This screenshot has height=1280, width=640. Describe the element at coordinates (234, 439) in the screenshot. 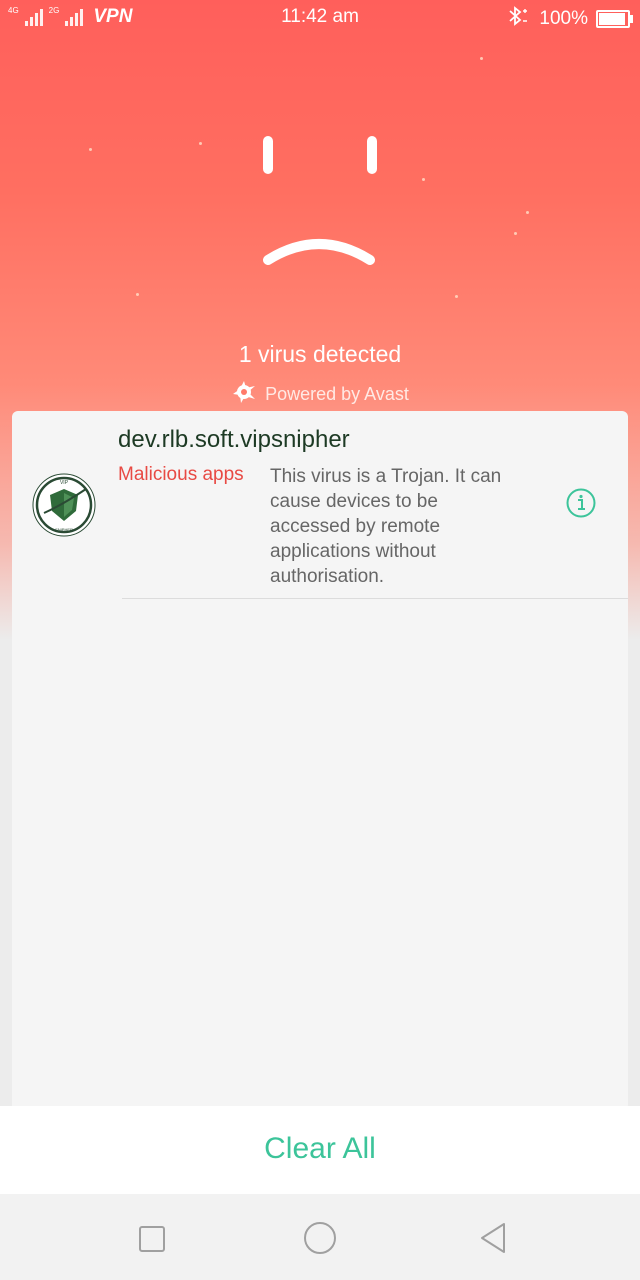

I see `threat-package-name: dev.rlb.soft.vipsnipher` at that location.